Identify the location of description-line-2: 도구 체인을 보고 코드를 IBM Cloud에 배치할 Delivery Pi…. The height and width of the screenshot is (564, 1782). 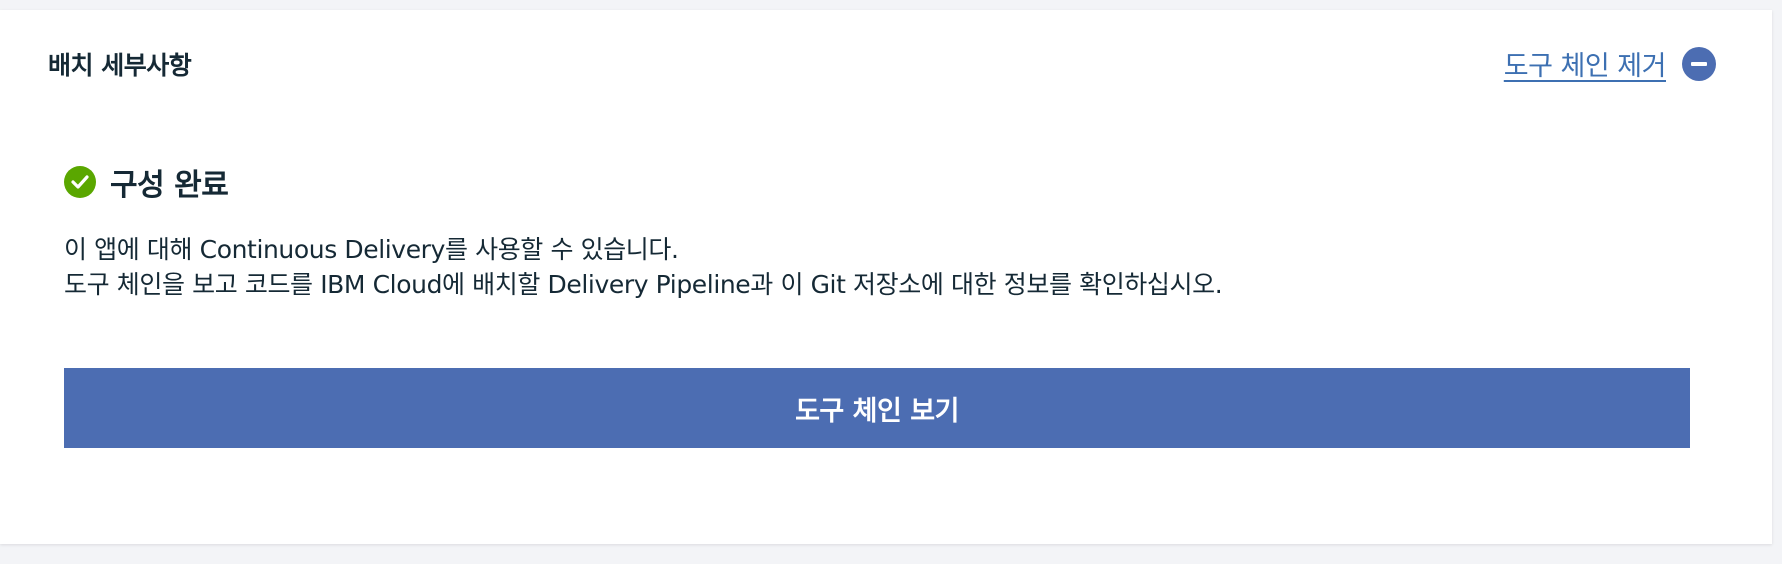
(643, 284).